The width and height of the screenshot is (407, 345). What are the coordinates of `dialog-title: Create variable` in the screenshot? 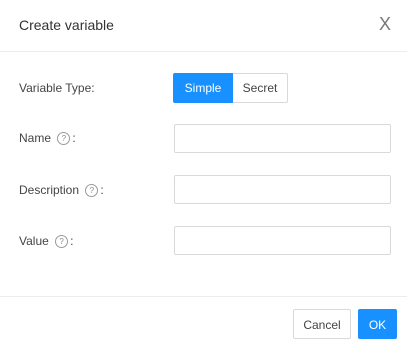 It's located at (66, 25).